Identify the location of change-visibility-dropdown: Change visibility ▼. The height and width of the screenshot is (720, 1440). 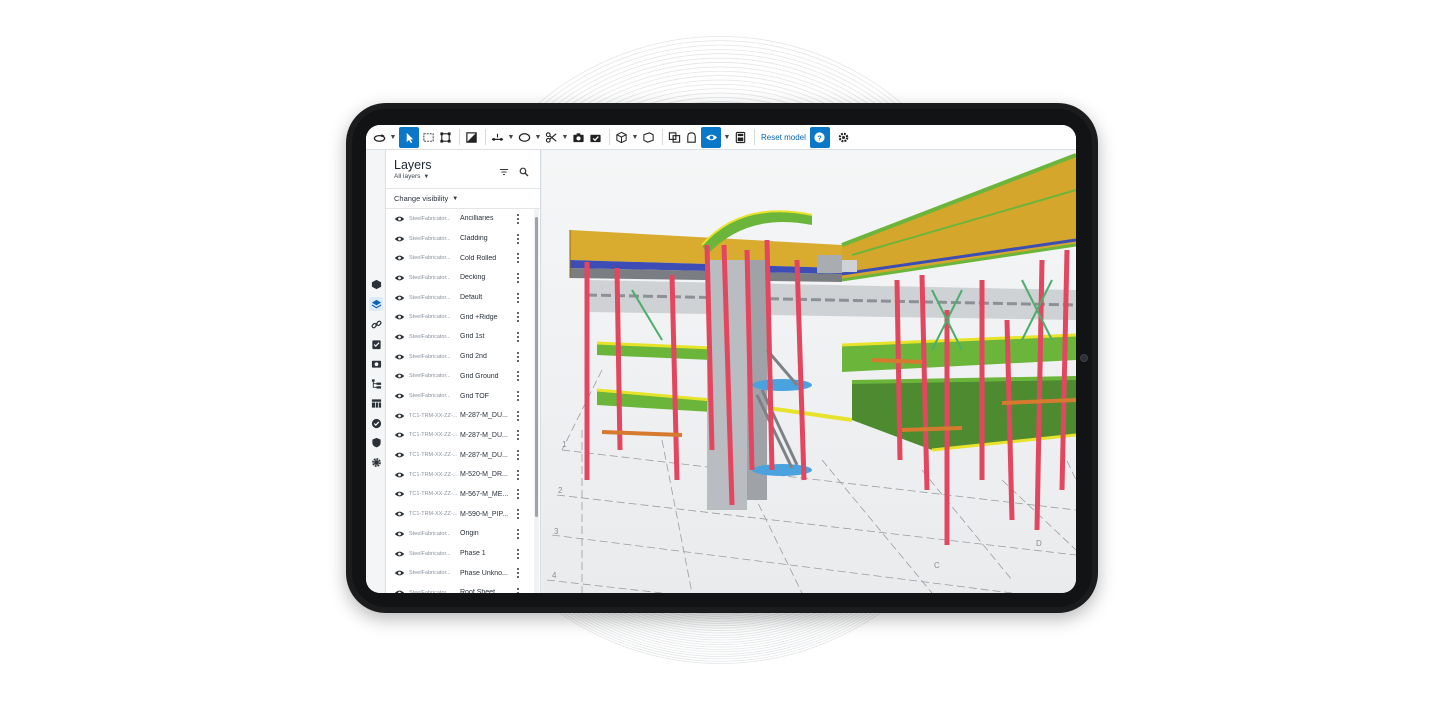
(426, 198).